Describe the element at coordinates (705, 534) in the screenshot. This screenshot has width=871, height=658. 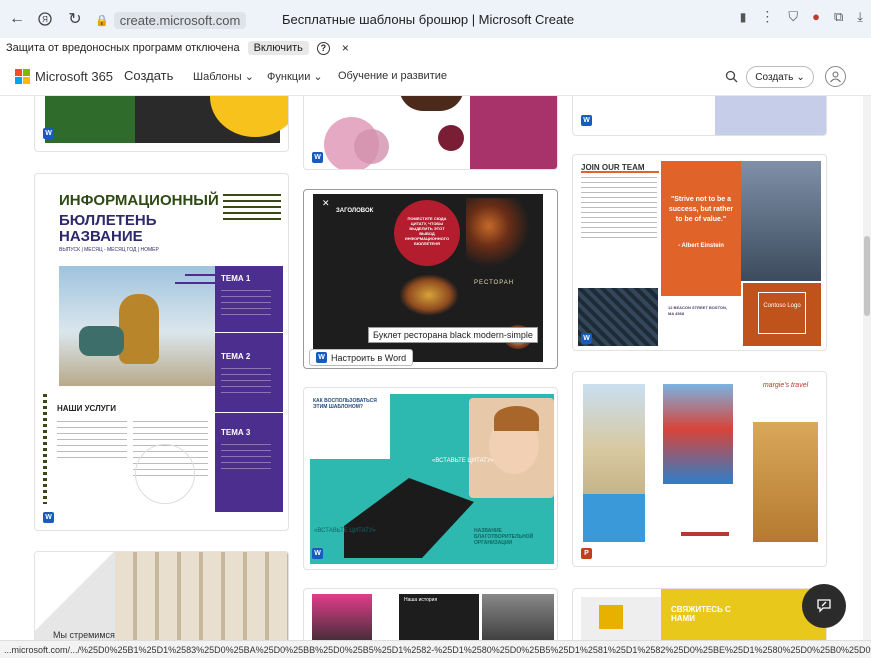
I see `red-bar` at that location.